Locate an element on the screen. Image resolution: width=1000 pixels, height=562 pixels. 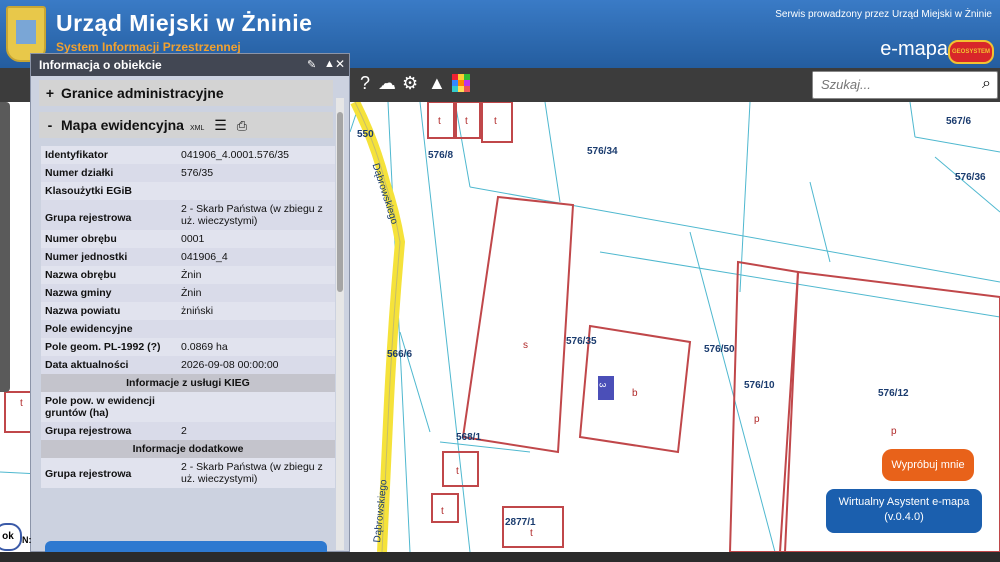
table-row: Nazwa gminy Żnin is located at coordinates (188, 293).